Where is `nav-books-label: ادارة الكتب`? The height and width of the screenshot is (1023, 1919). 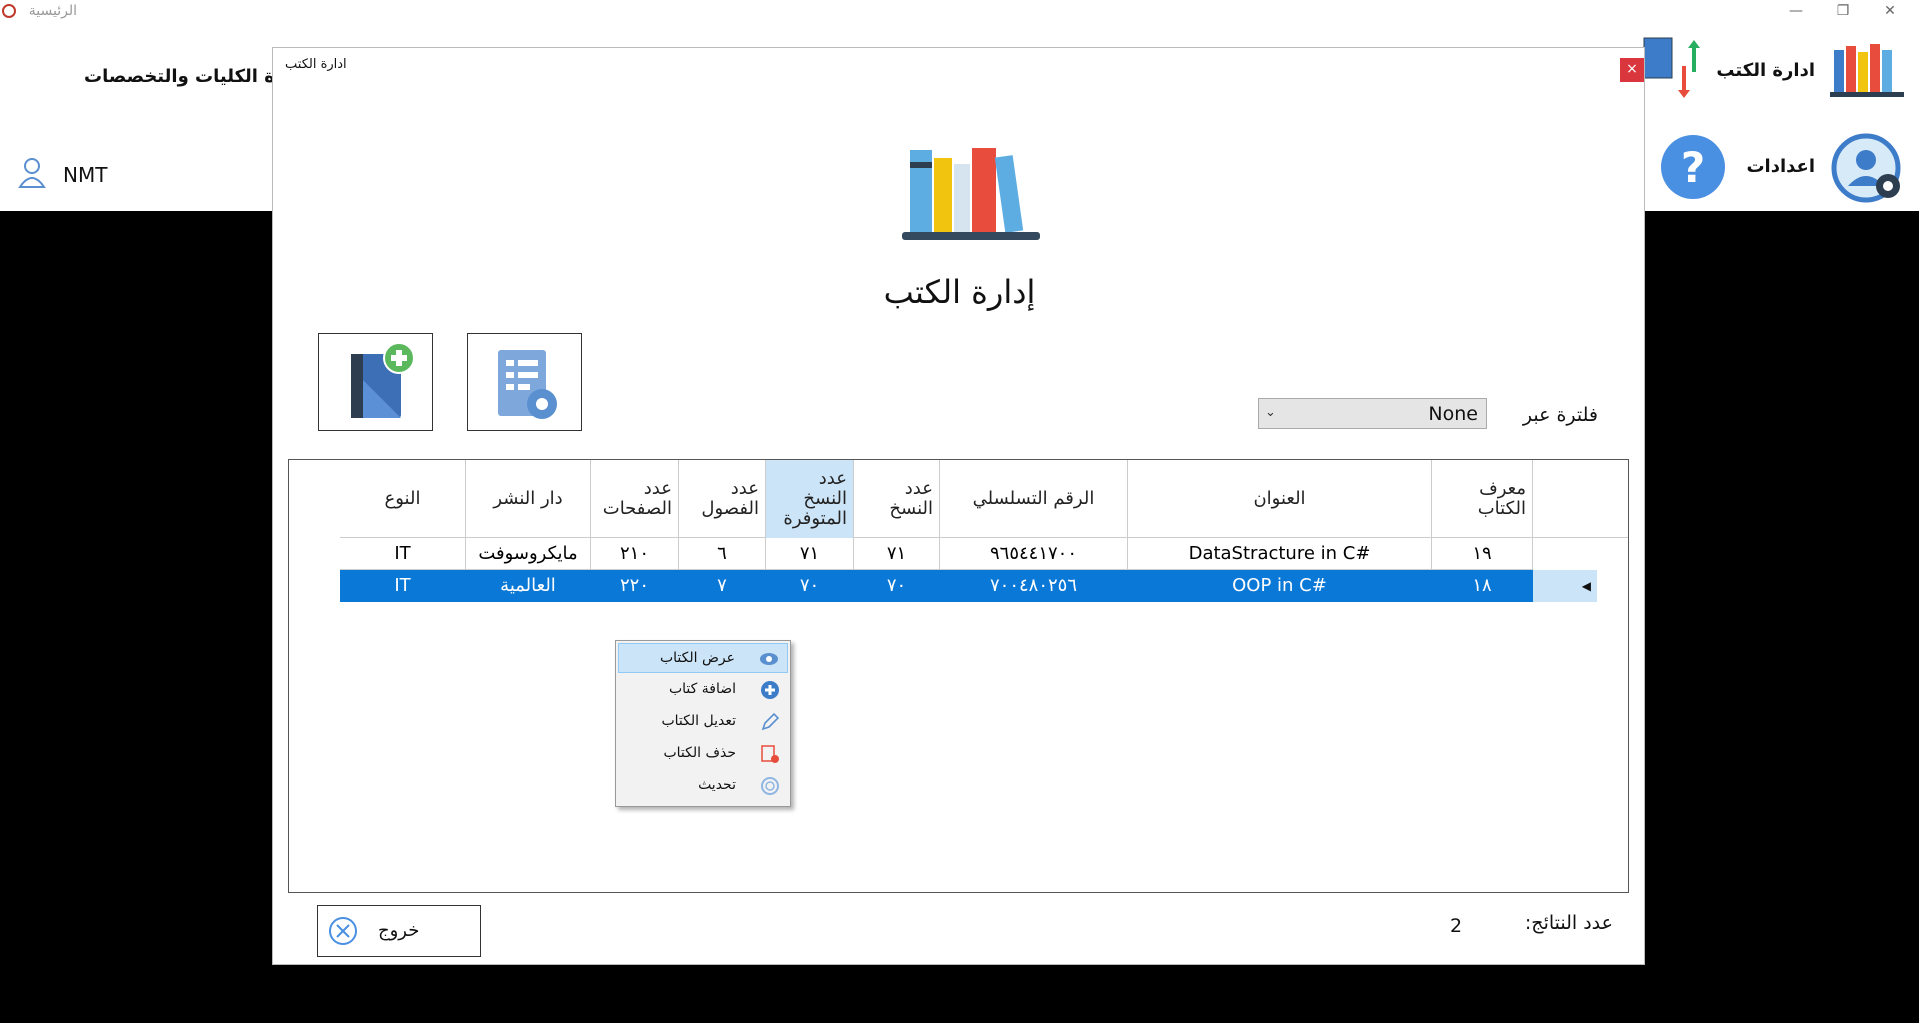 nav-books-label: ادارة الكتب is located at coordinates (1765, 70).